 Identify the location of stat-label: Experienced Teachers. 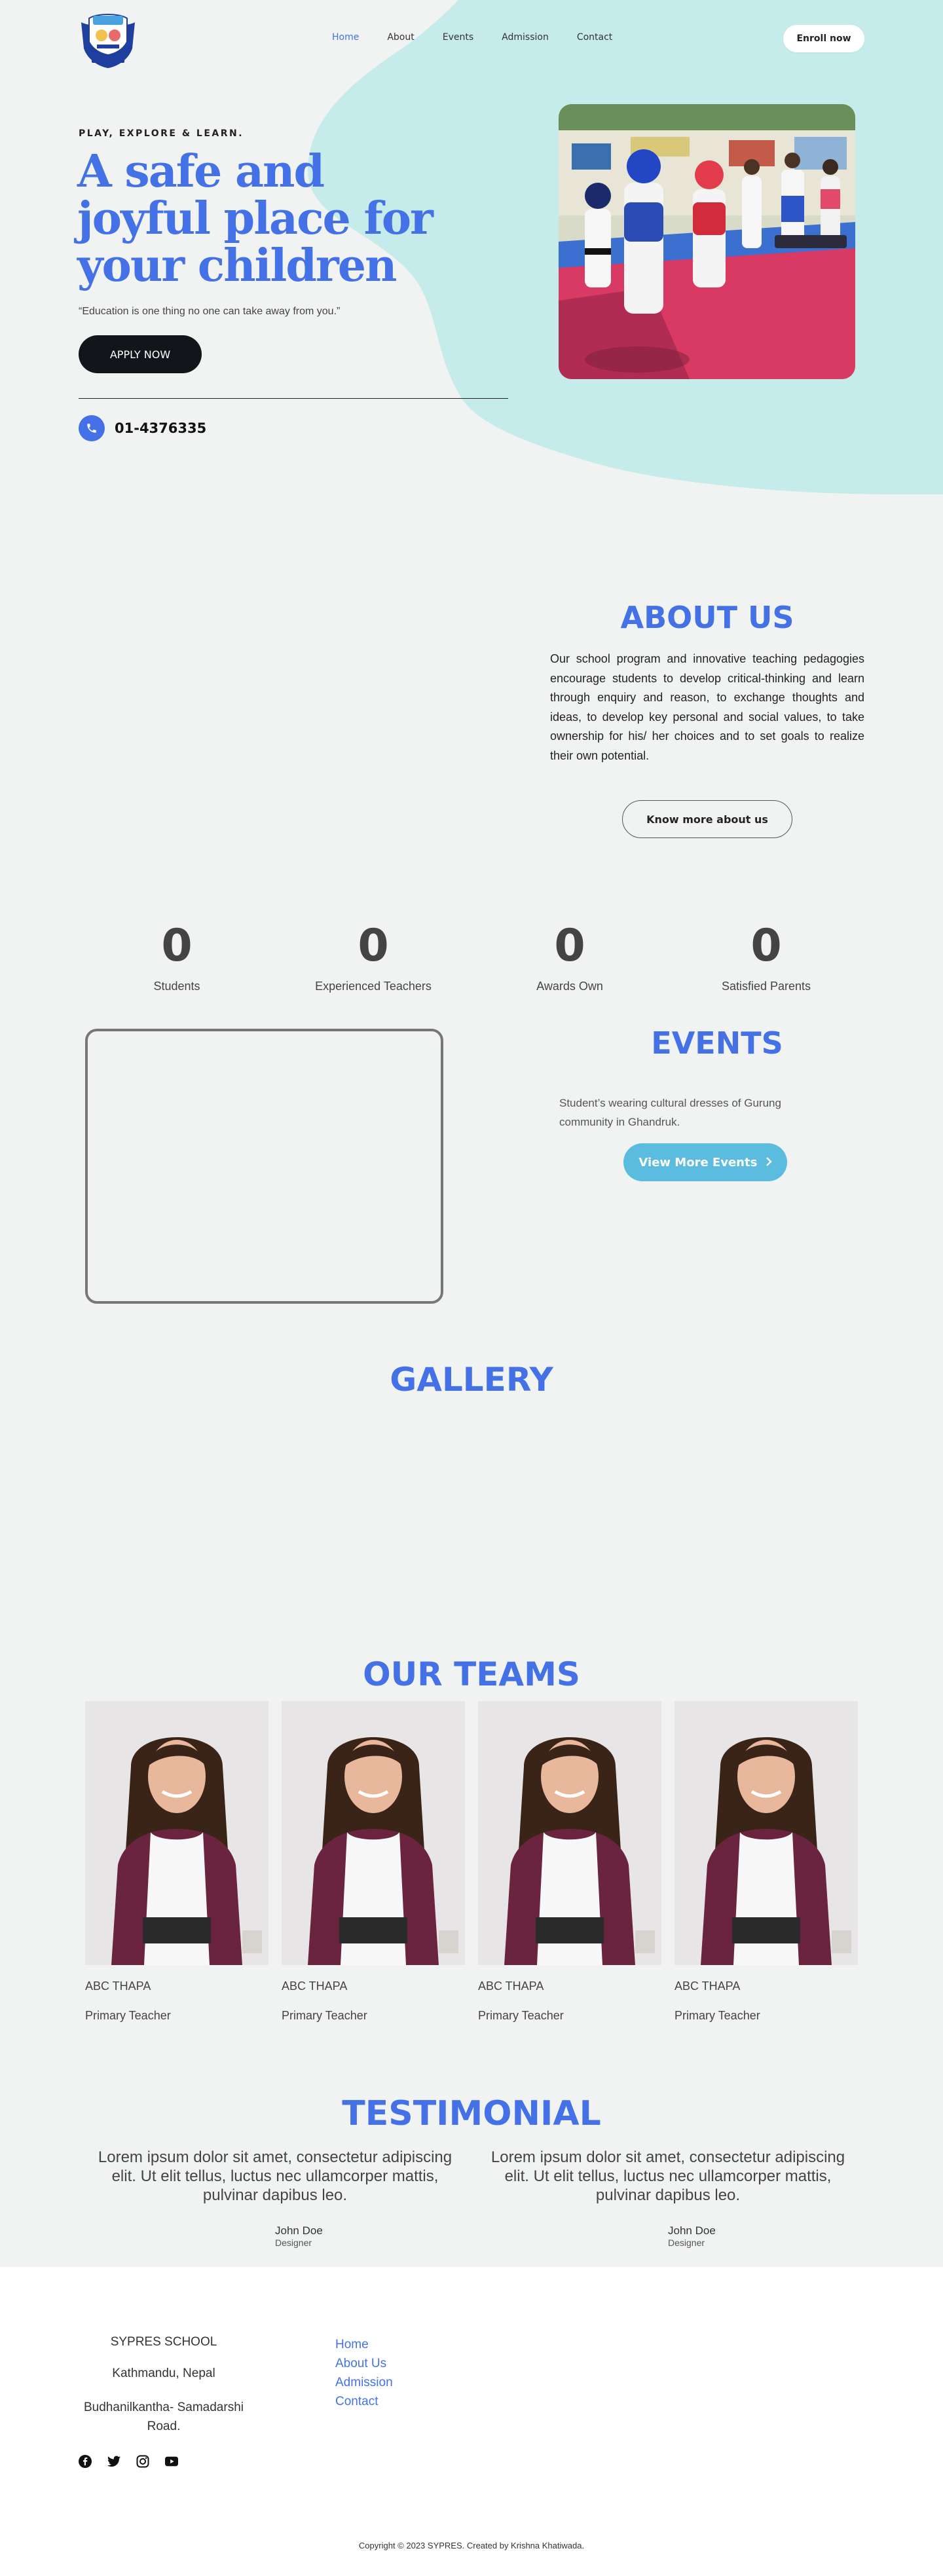
(373, 986).